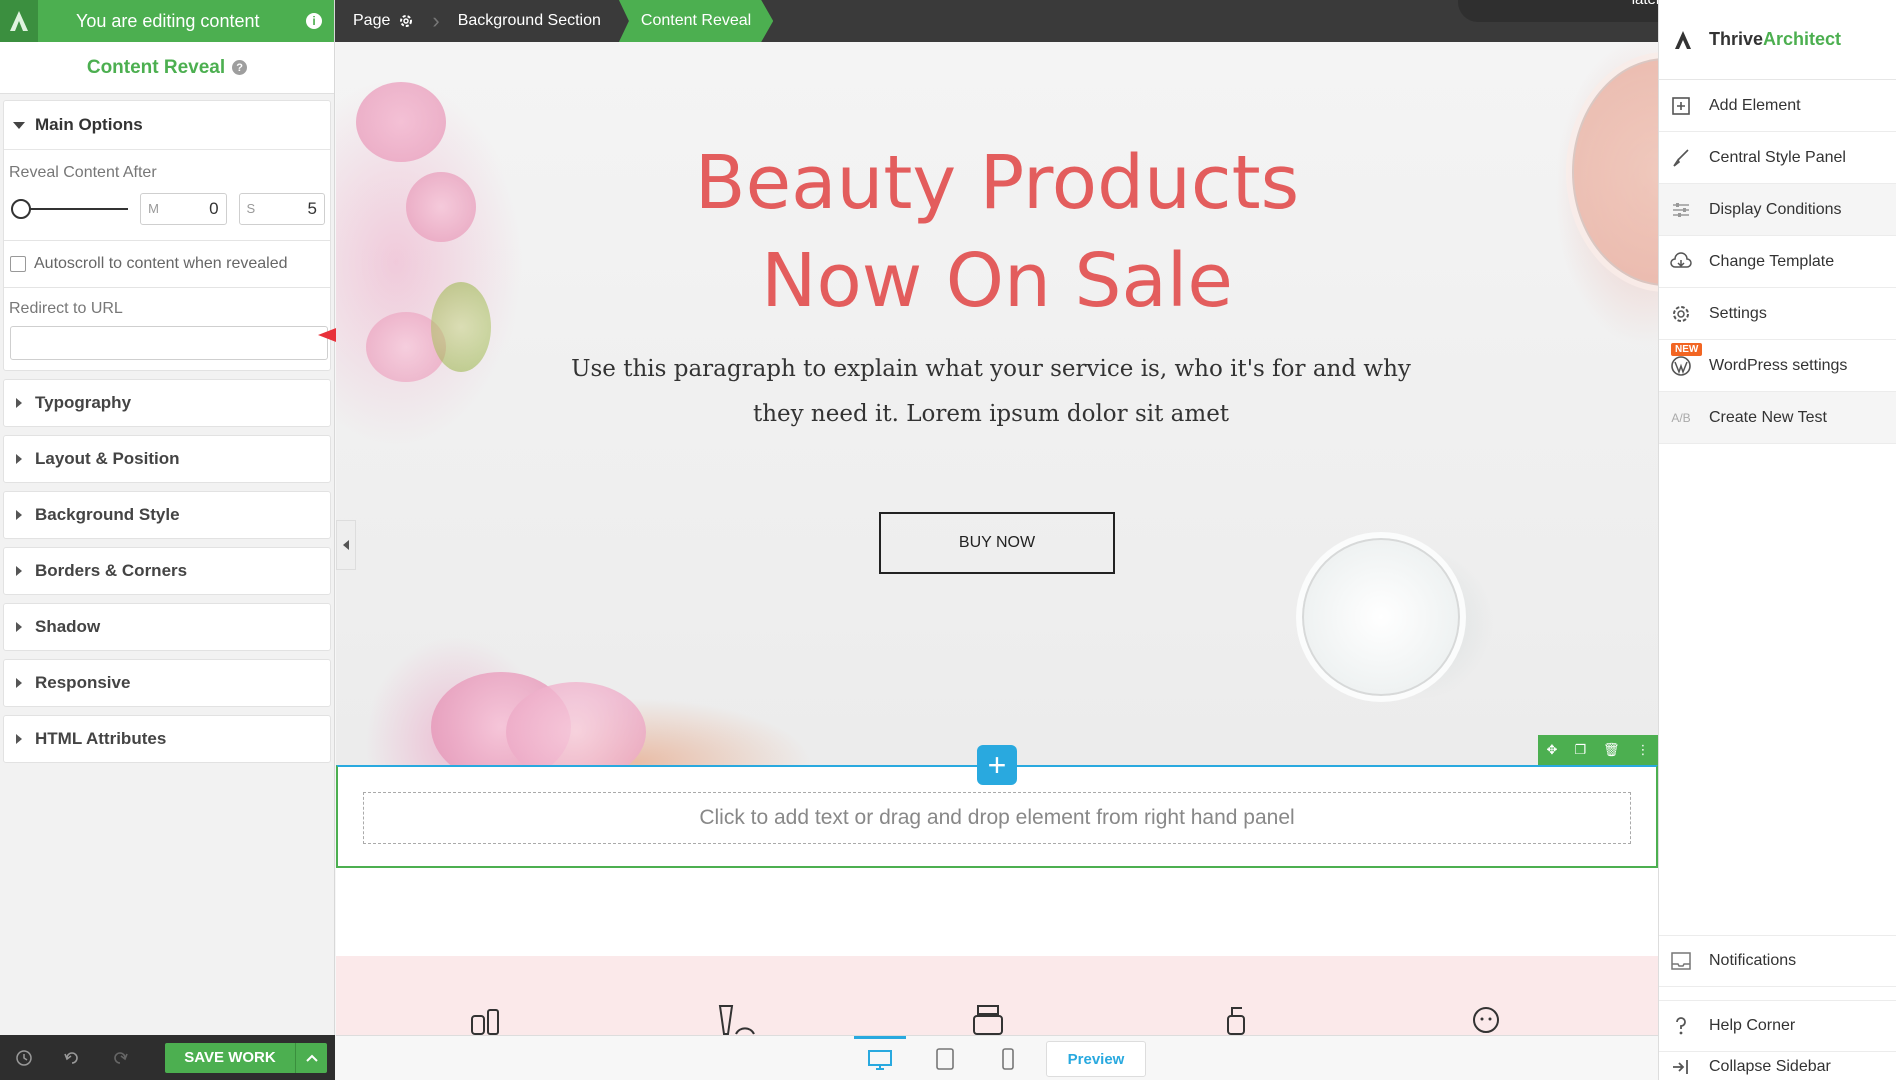 The height and width of the screenshot is (1080, 1896). What do you see at coordinates (1768, 417) in the screenshot?
I see `sidebar-item-label: Create New Test` at bounding box center [1768, 417].